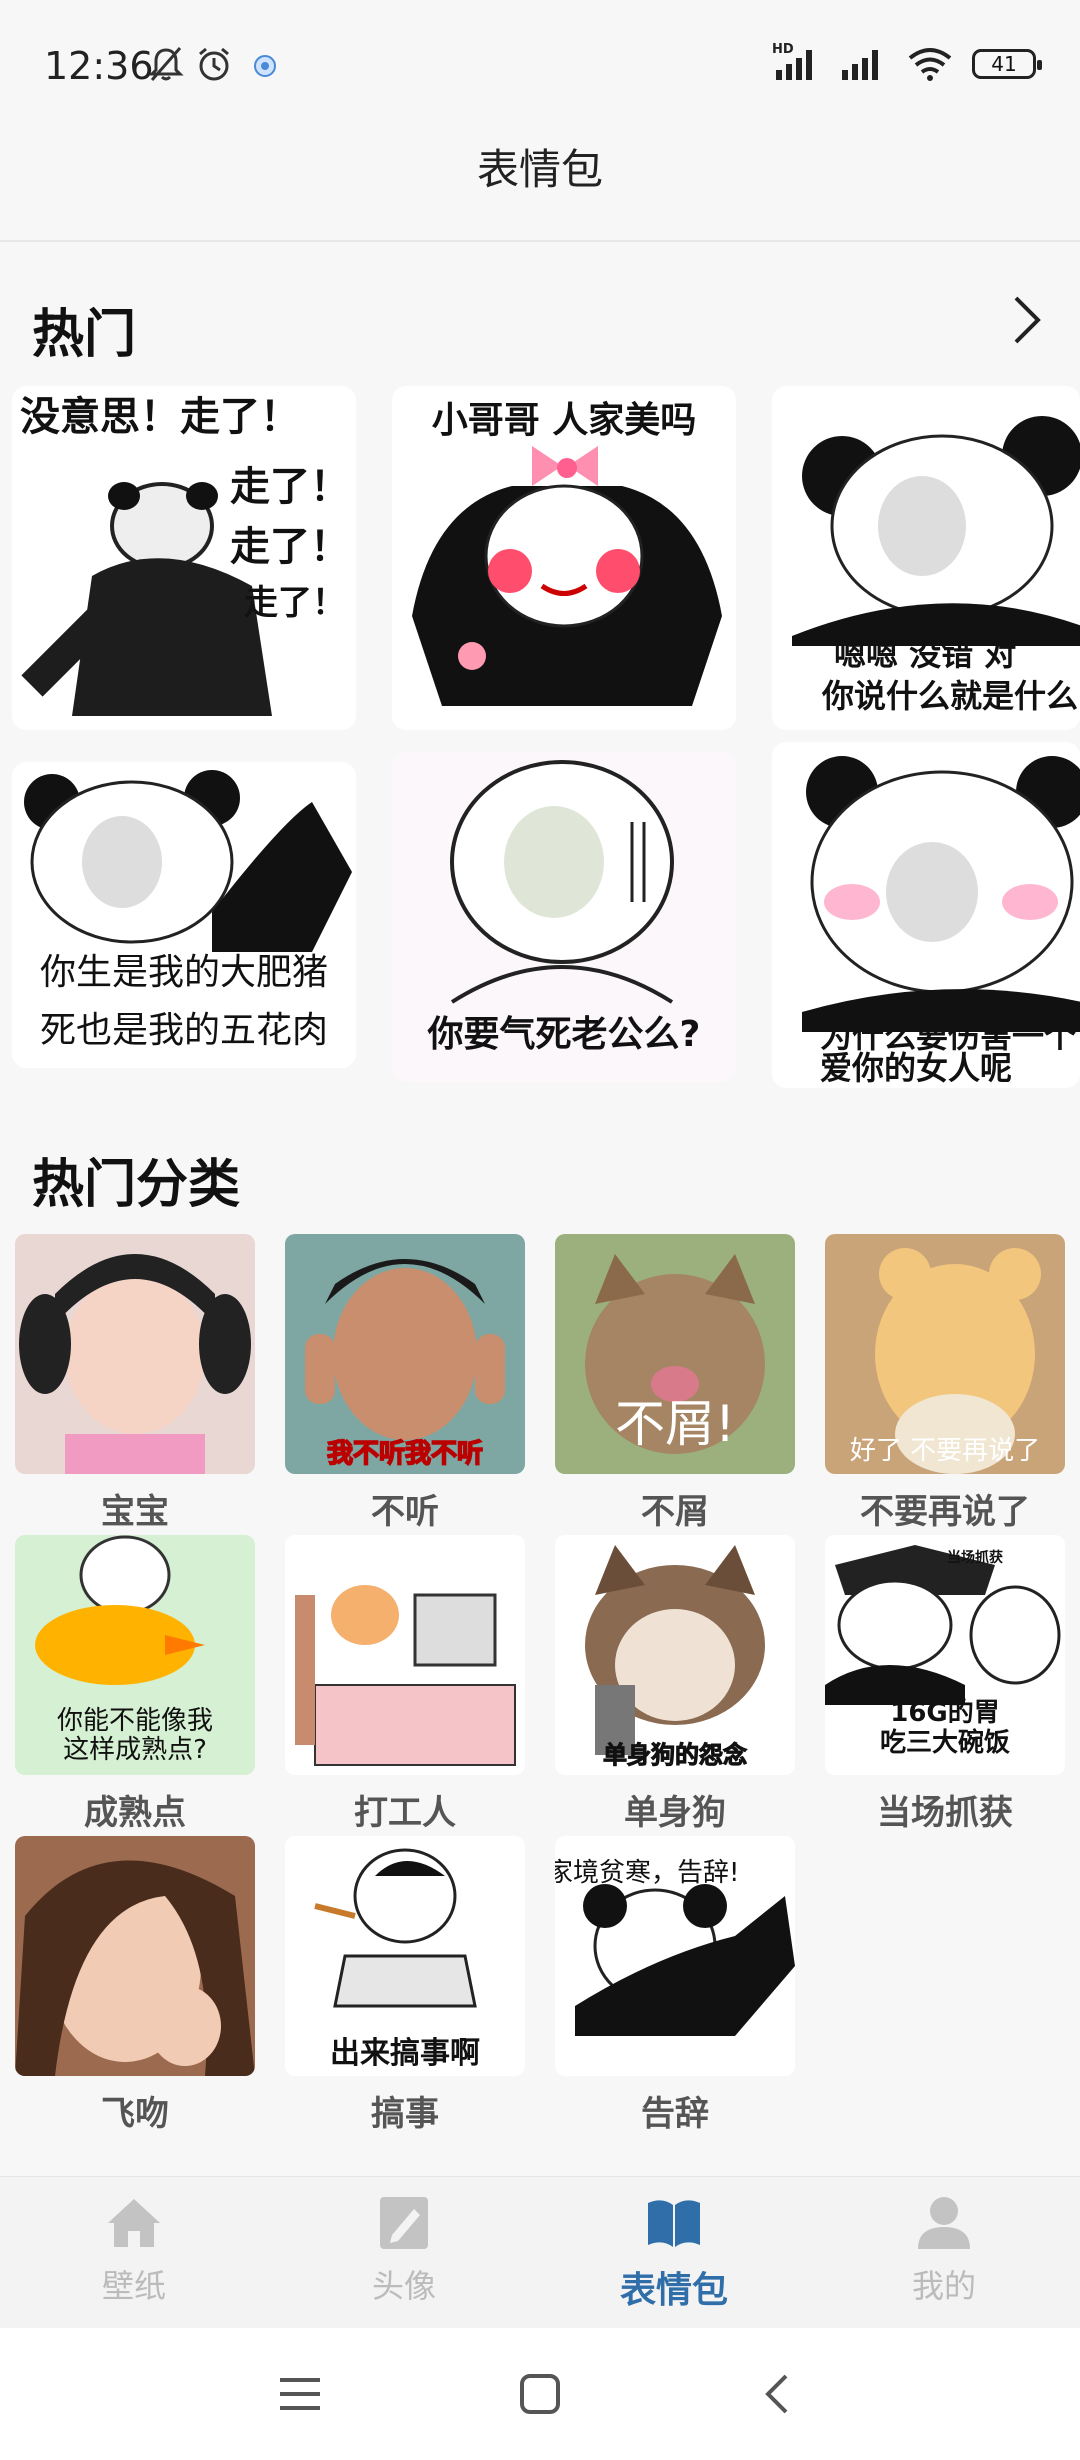 The width and height of the screenshot is (1080, 2460). Describe the element at coordinates (136, 1185) in the screenshot. I see `categories-section-title: 热门分类` at that location.